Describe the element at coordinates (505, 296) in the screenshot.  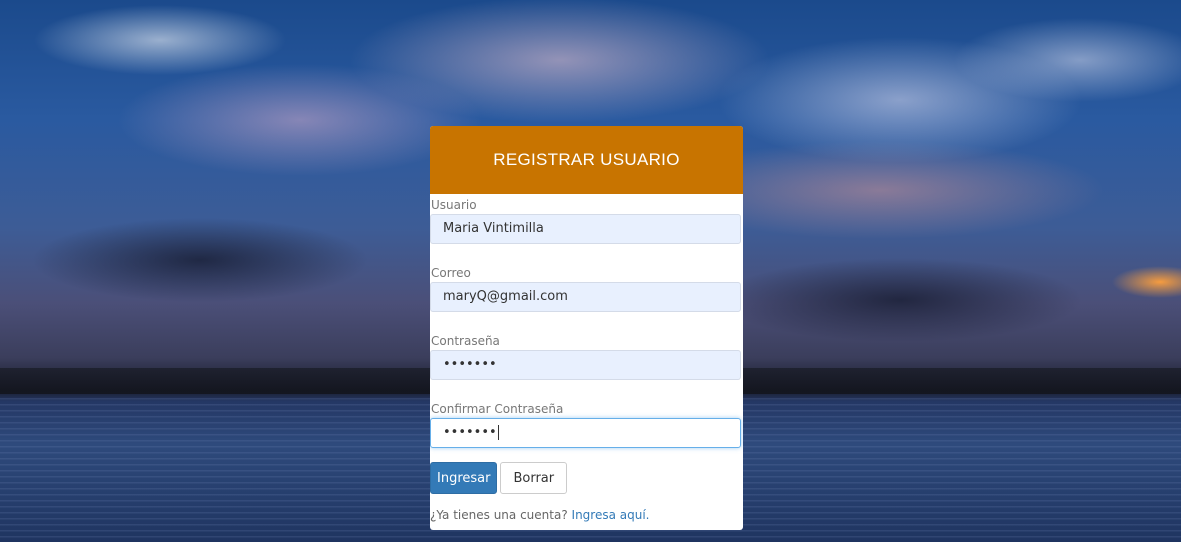
I see `correo-value: maryQ@gmail.com` at that location.